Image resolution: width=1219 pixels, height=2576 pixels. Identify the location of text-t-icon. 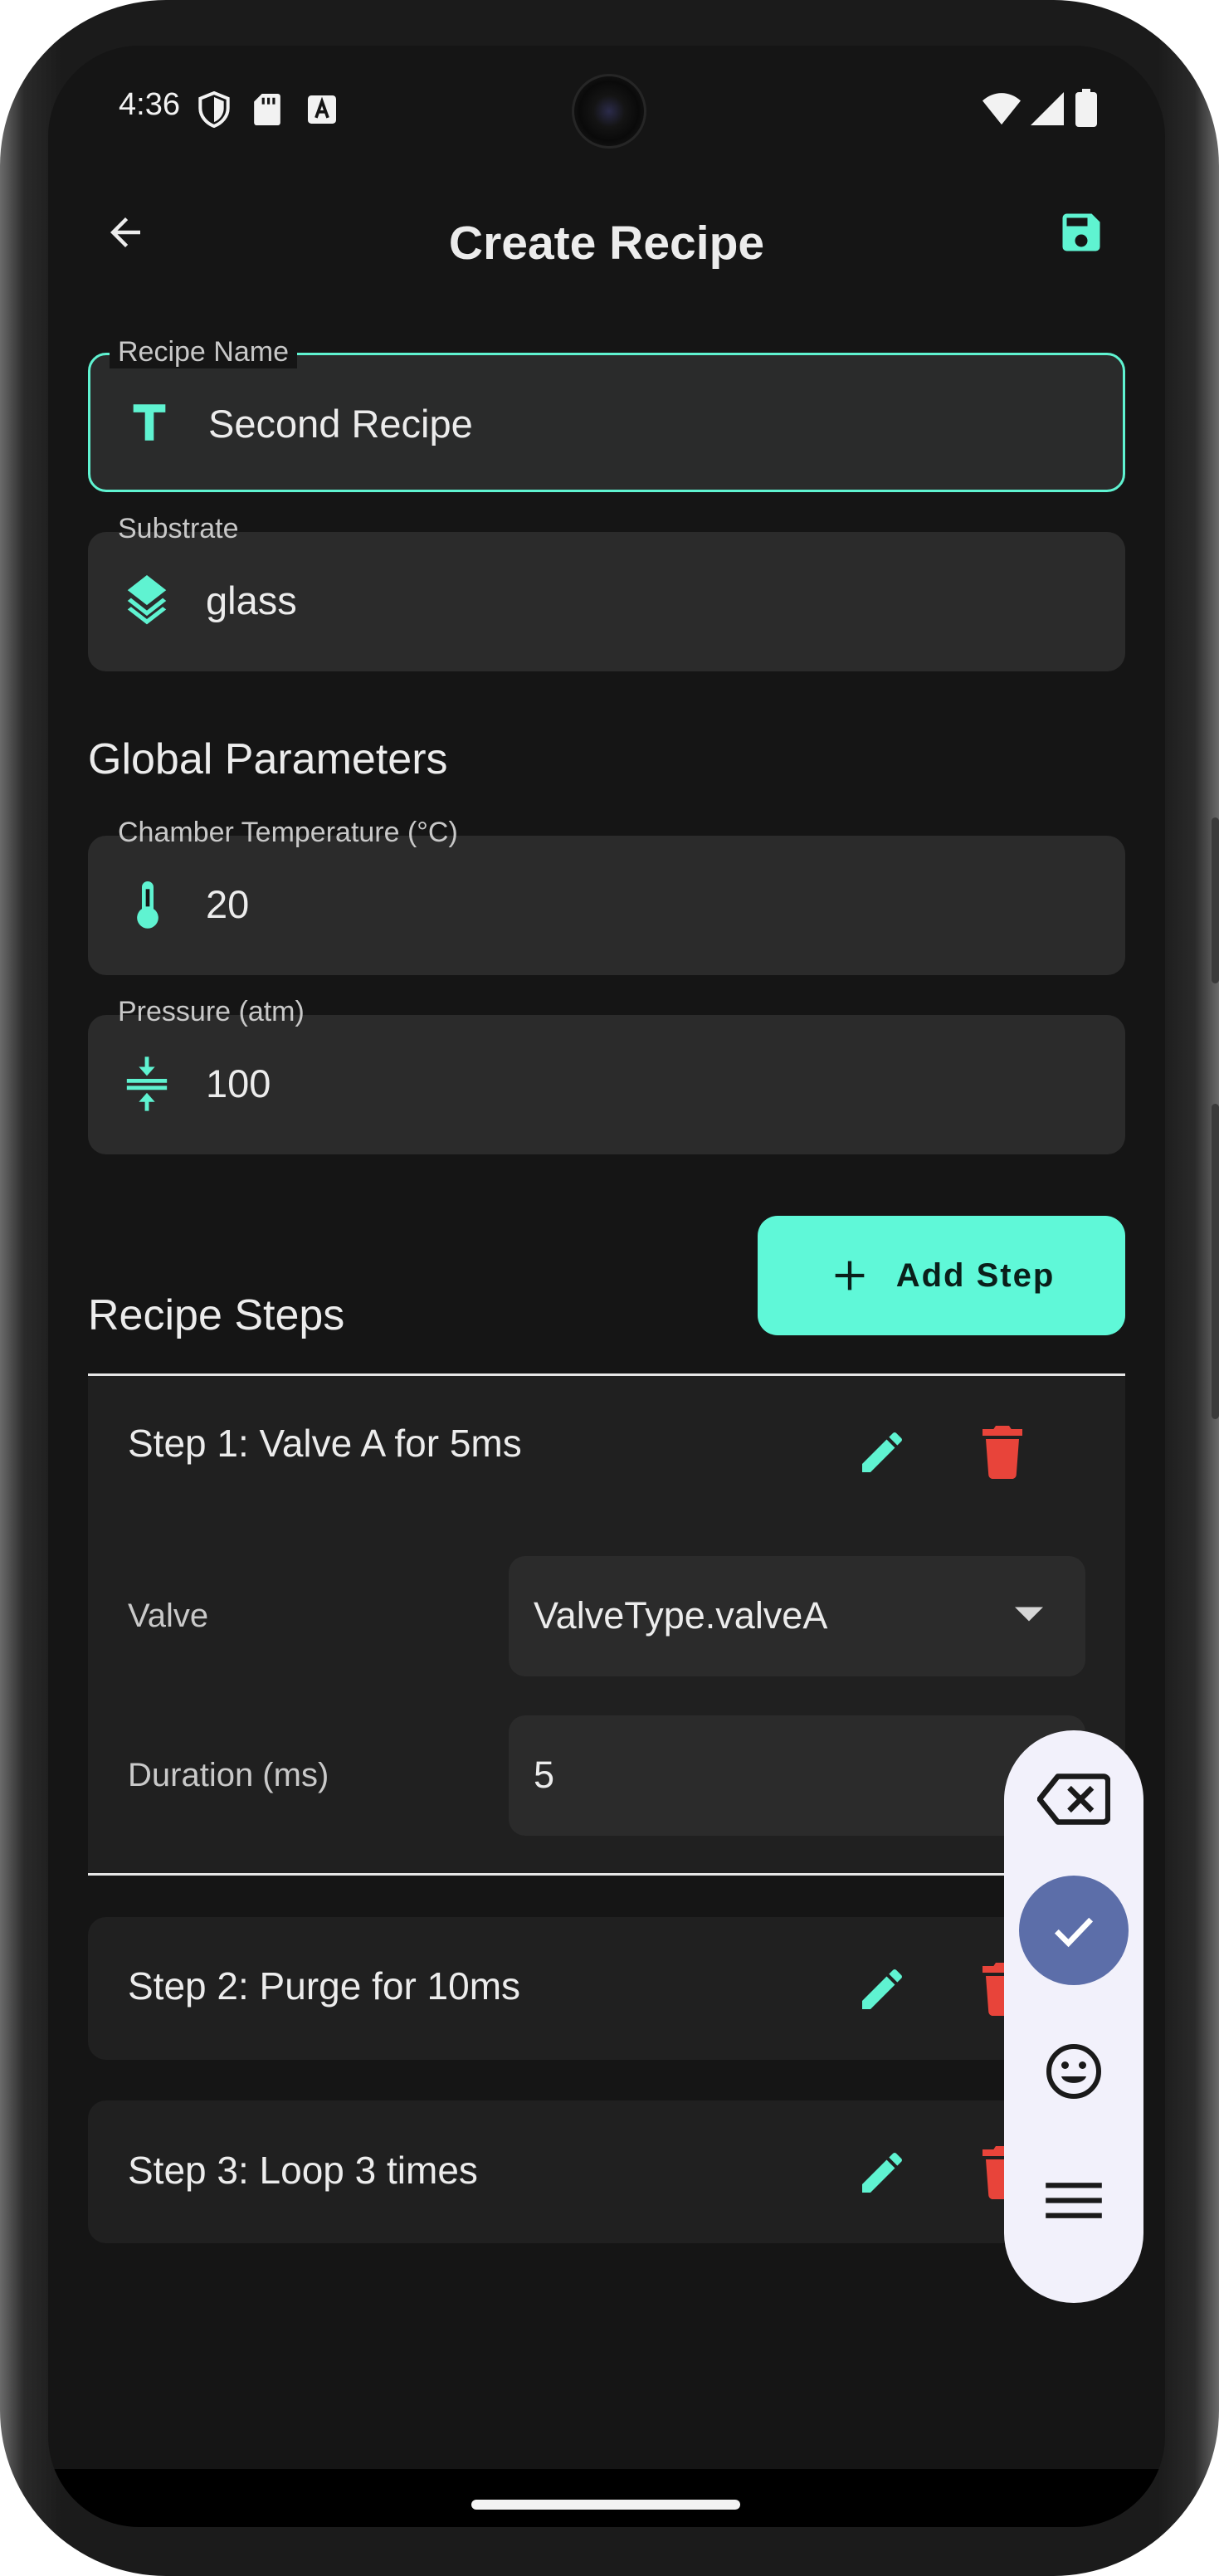
(149, 422).